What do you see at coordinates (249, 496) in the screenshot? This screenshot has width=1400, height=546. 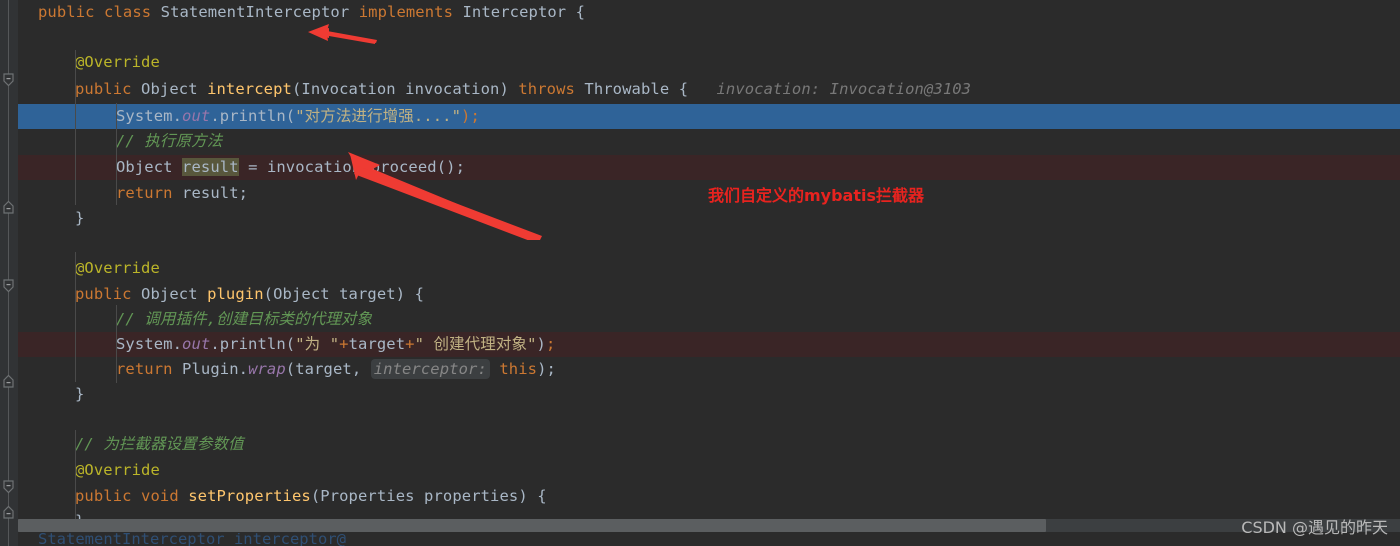 I see `token-method-setproperties: setProperties` at bounding box center [249, 496].